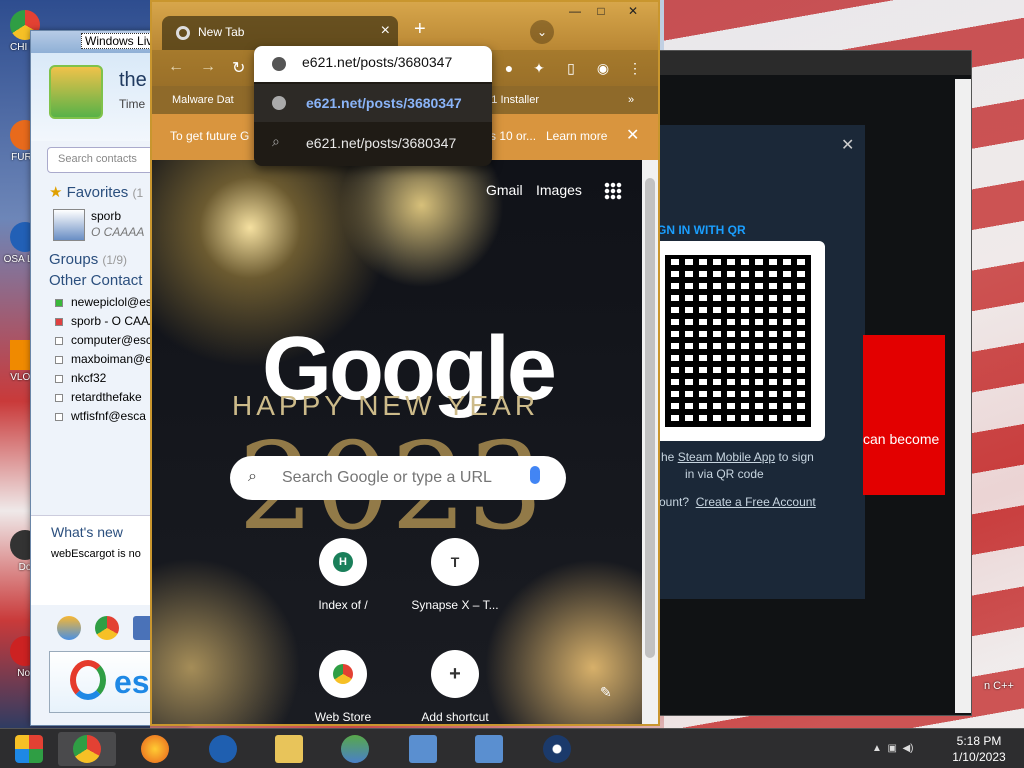 The image size is (1024, 768). I want to click on firefox-icon, so click(155, 749).